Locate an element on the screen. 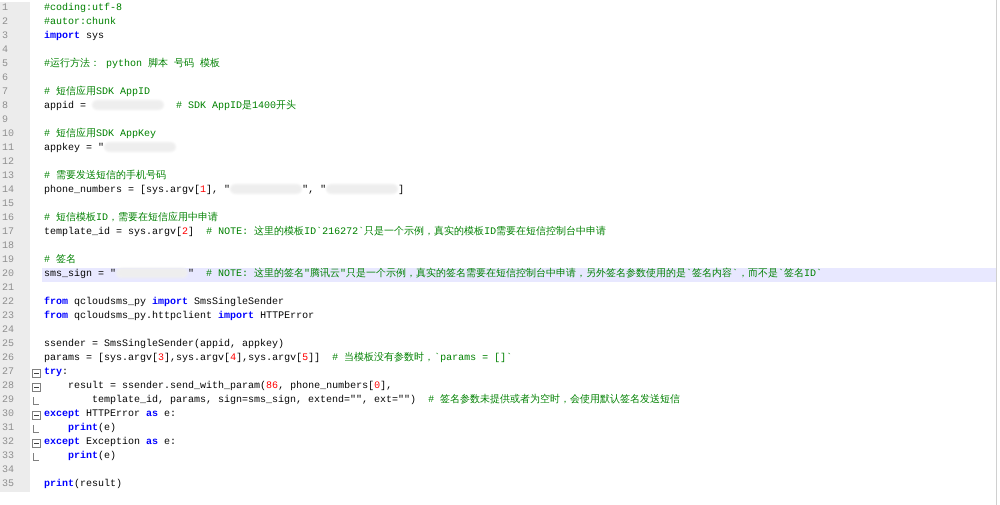  code-line: # 短信模板ID，需要在短信应用中申请 is located at coordinates (130, 219).